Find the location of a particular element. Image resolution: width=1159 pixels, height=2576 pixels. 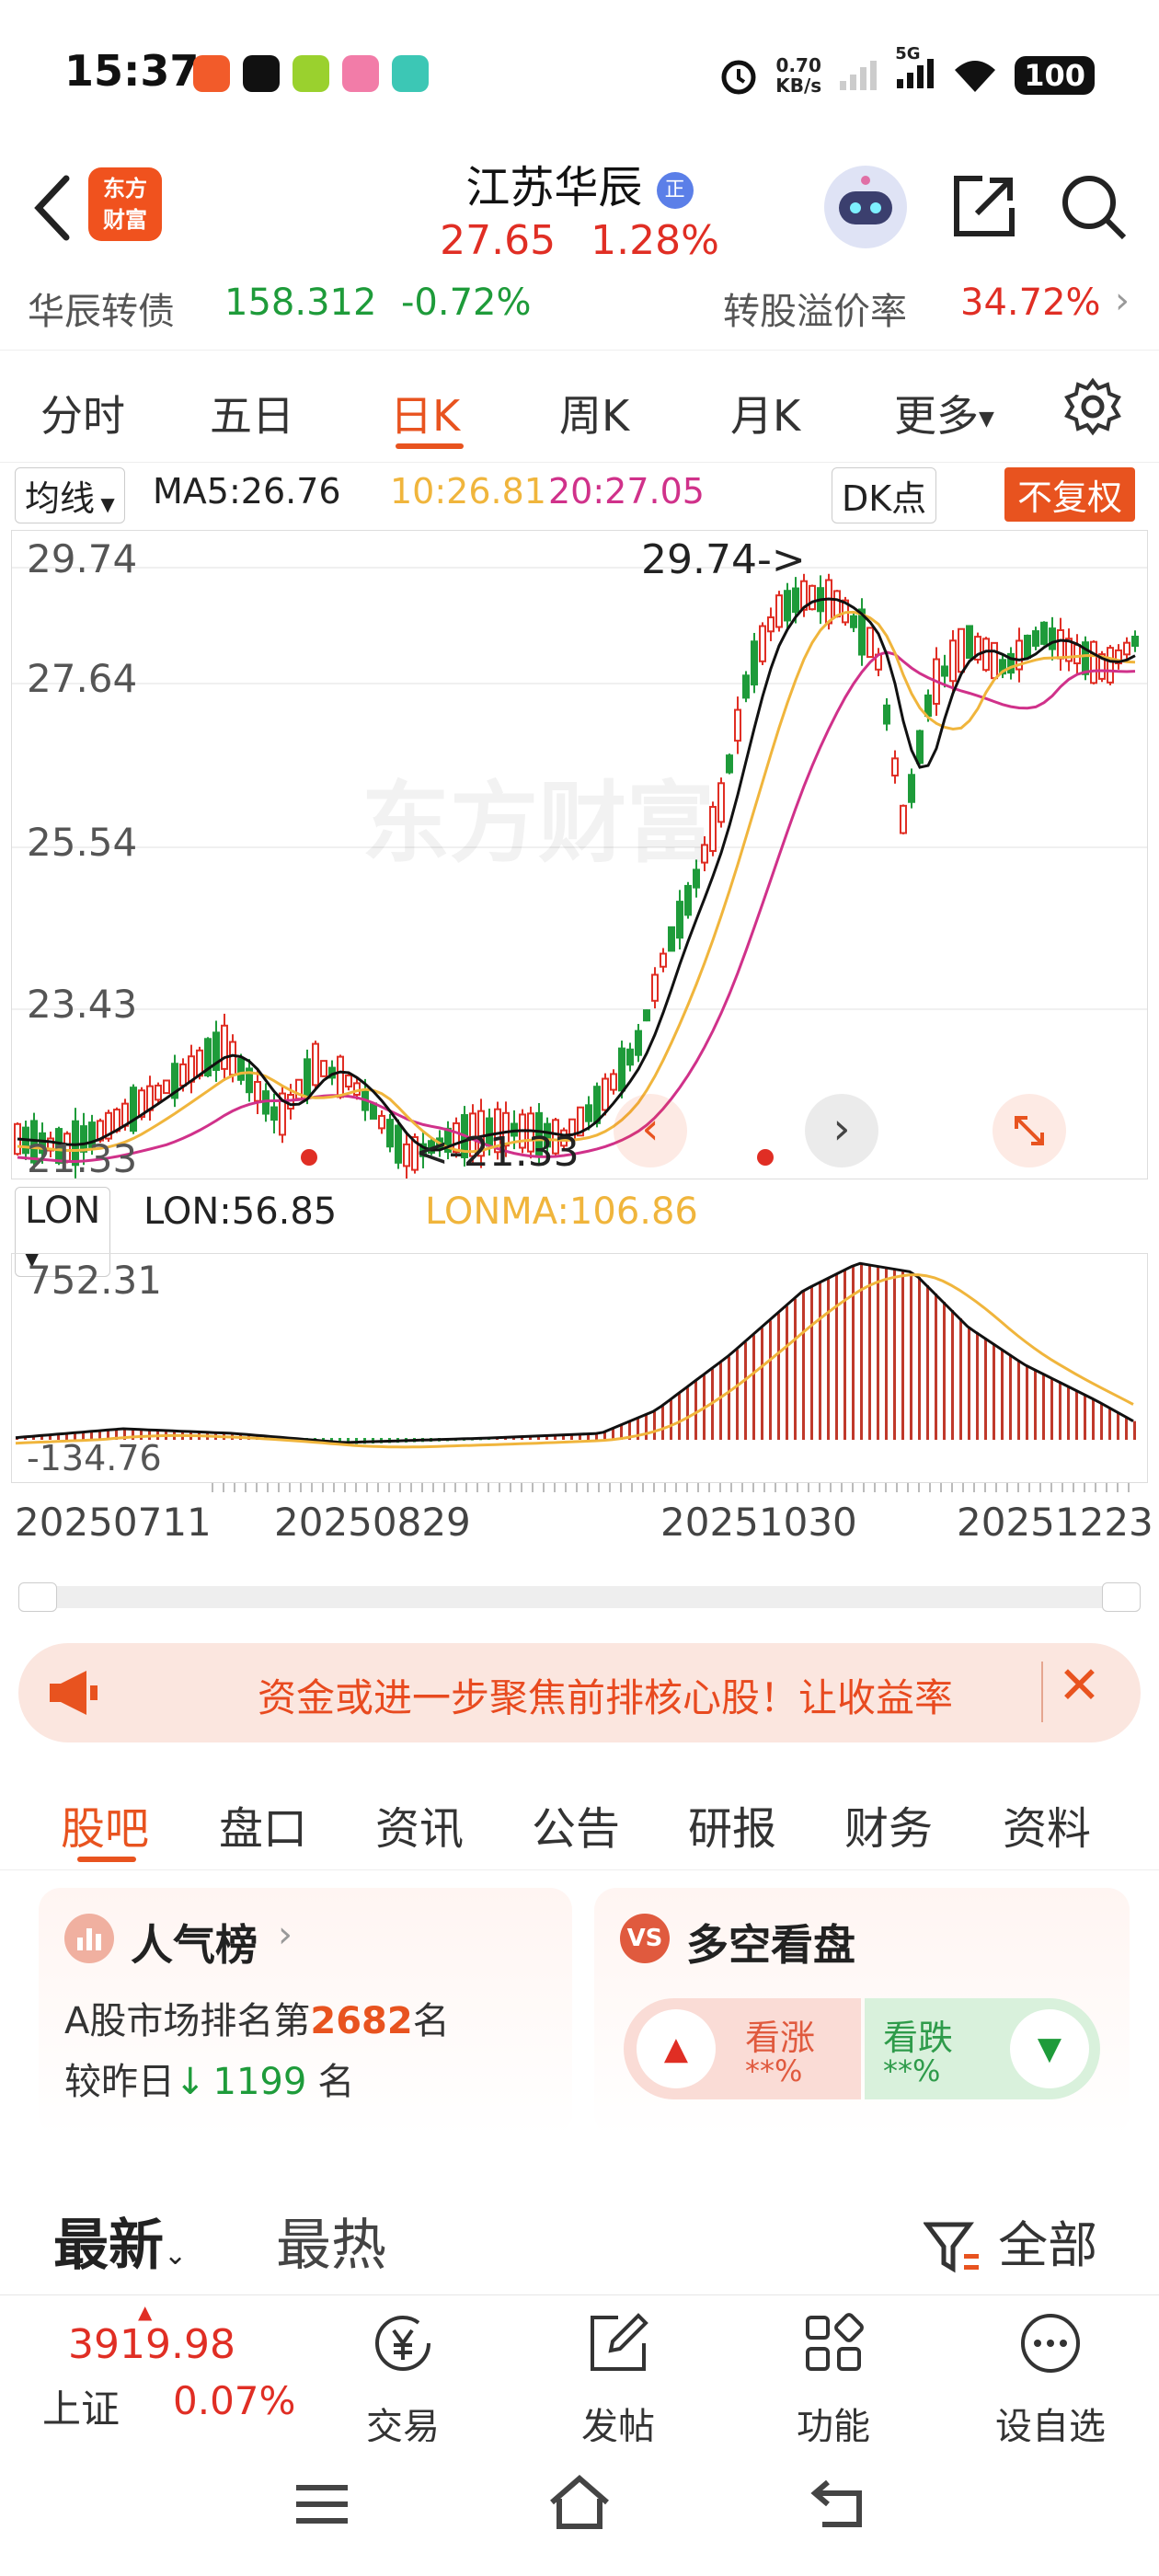

convertible-bond-row: 华辰转债 158.312 -0.72% 转股溢价率 34.72% › is located at coordinates (579, 313).